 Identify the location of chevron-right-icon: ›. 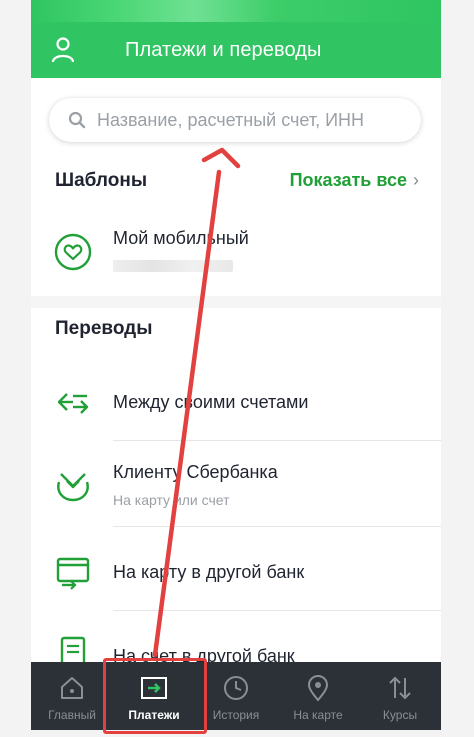
(416, 180).